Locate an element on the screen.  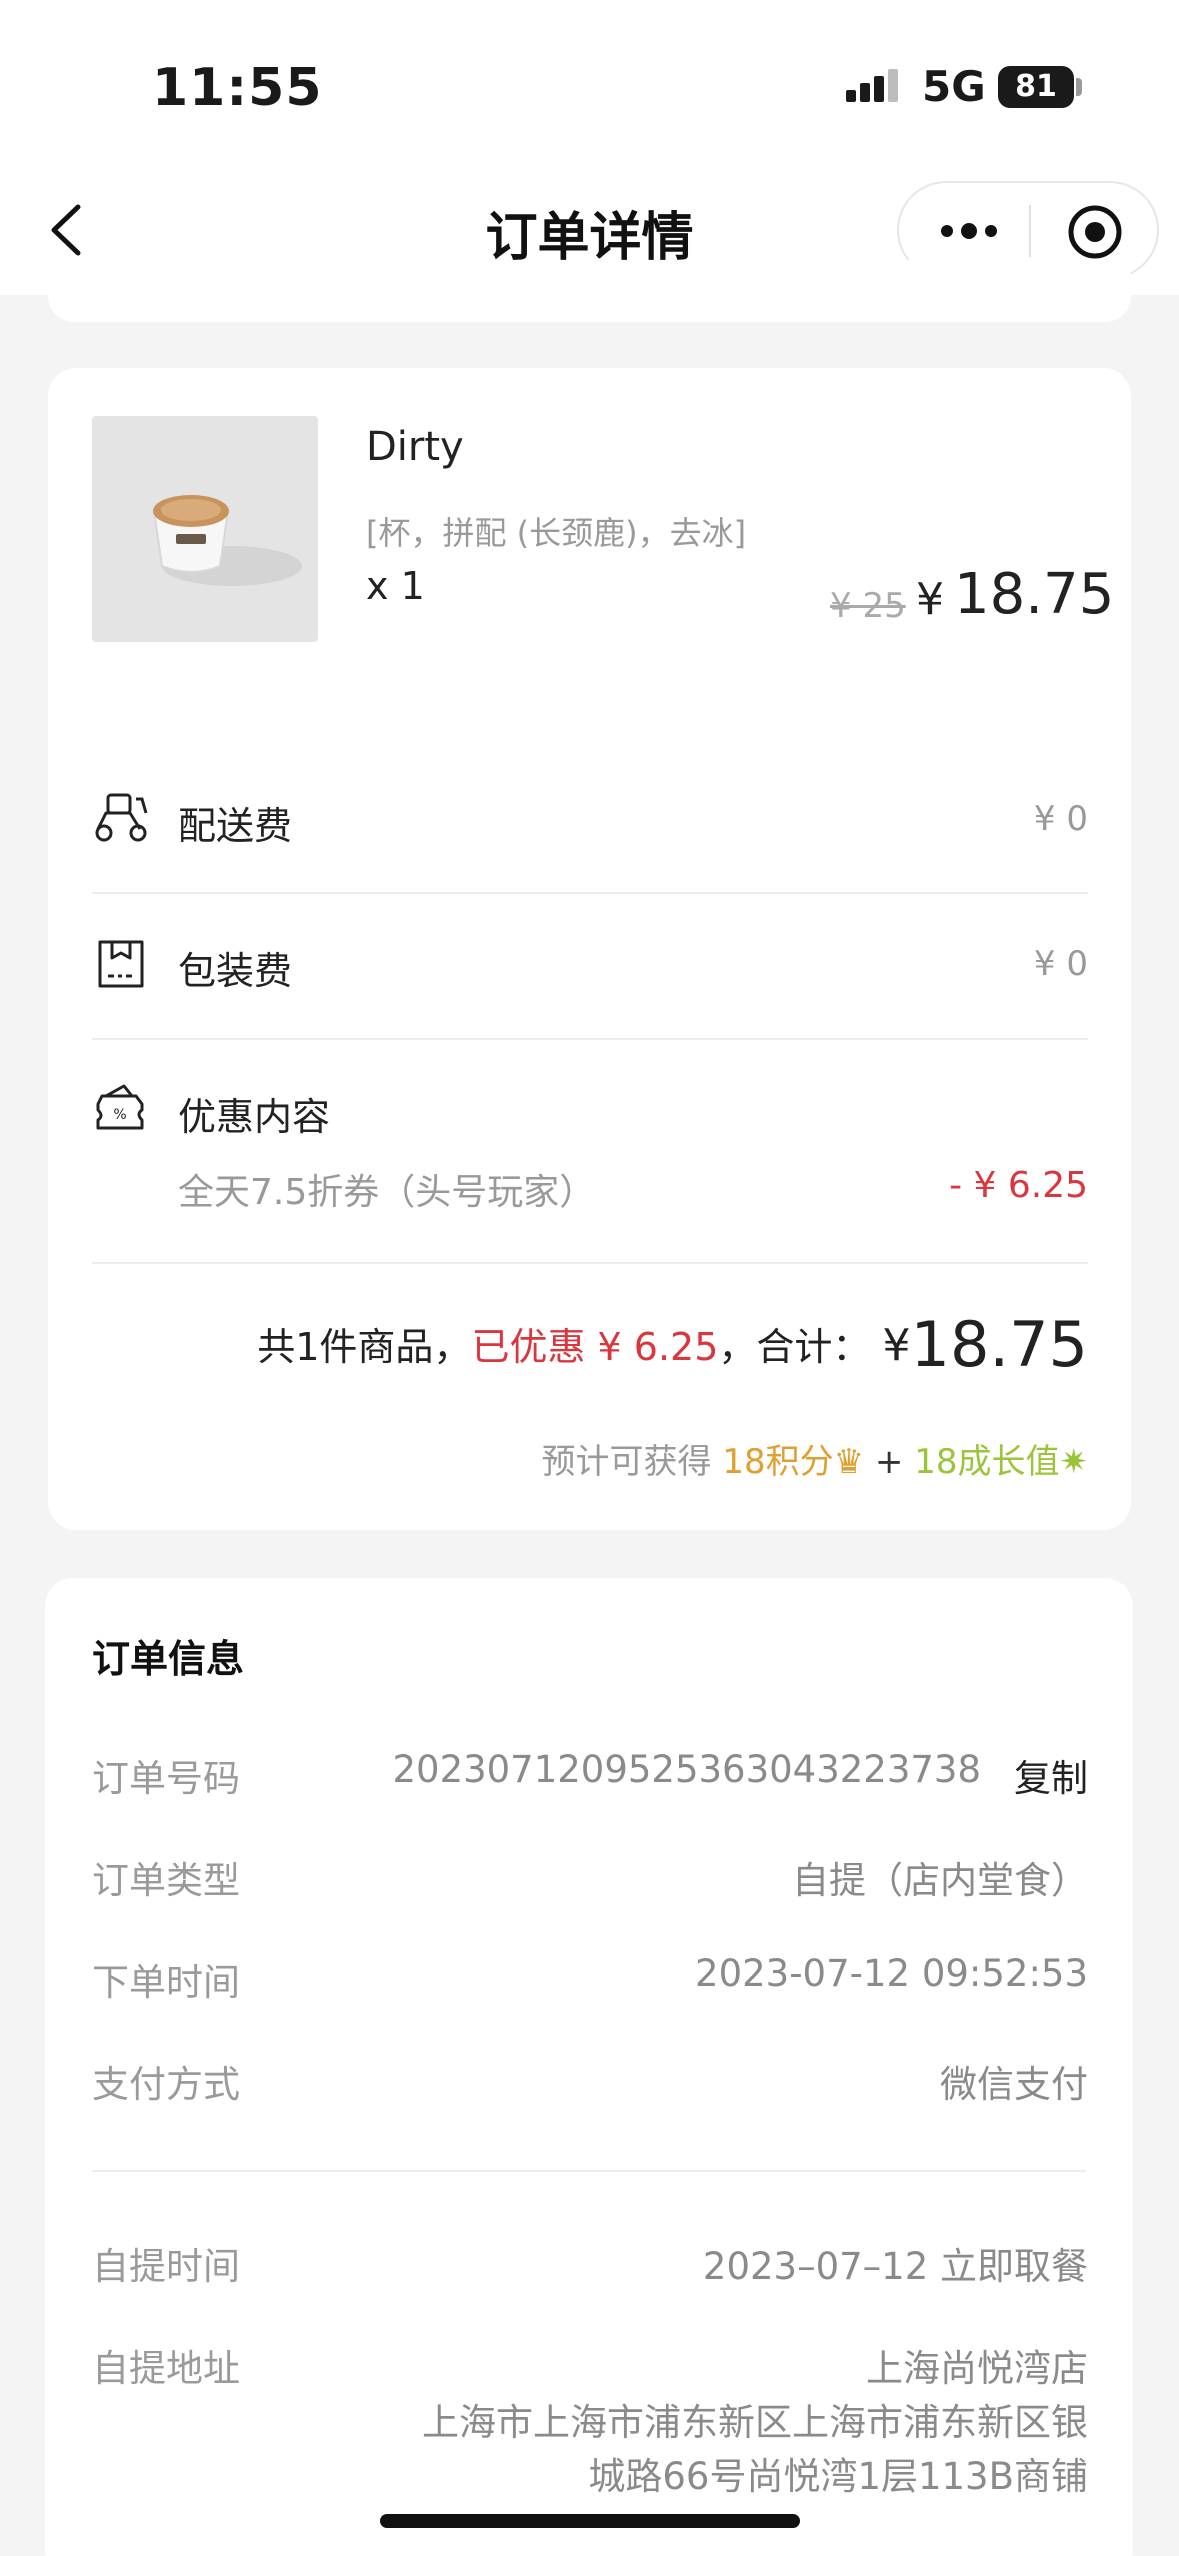
product-image is located at coordinates (205, 529).